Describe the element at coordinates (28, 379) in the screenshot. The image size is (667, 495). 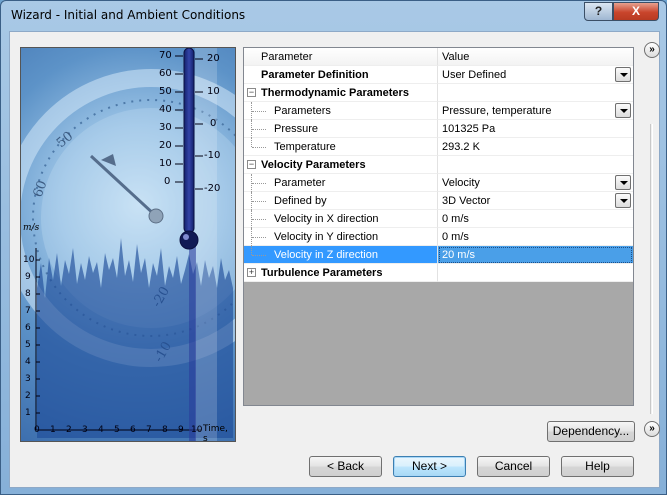
I see `y-tick-3: 3` at that location.